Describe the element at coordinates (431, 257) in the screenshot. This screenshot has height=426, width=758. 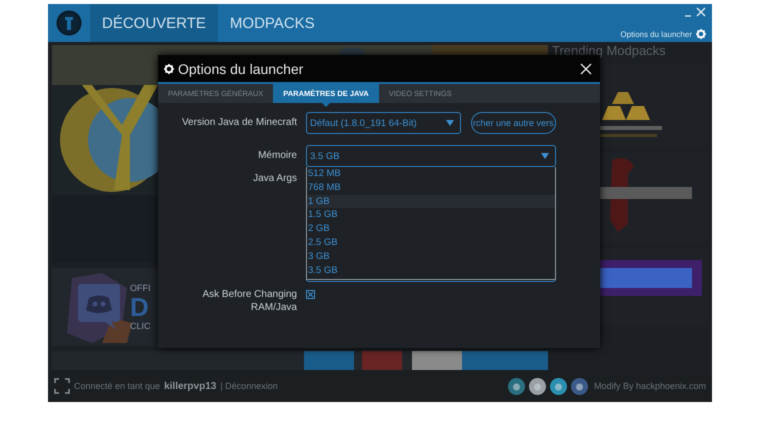
I see `dropdown-option: 3 GB` at that location.